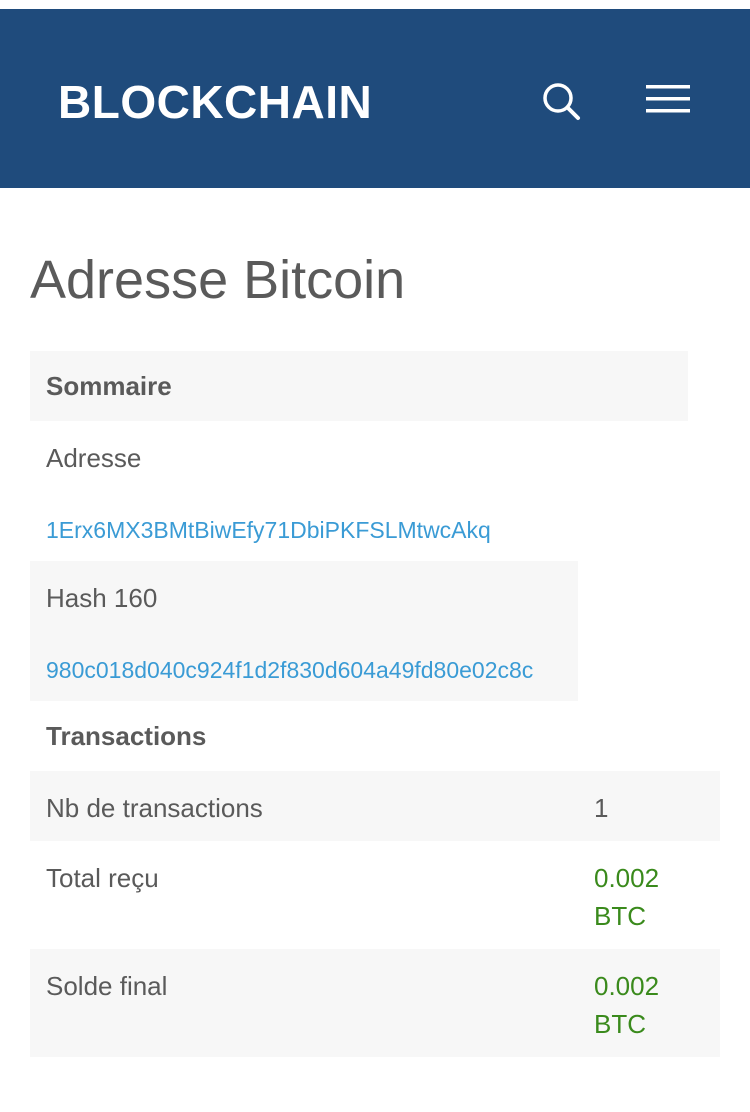 This screenshot has width=750, height=1112. Describe the element at coordinates (375, 1003) in the screenshot. I see `table-row: Solde final 0.002 BTC` at that location.